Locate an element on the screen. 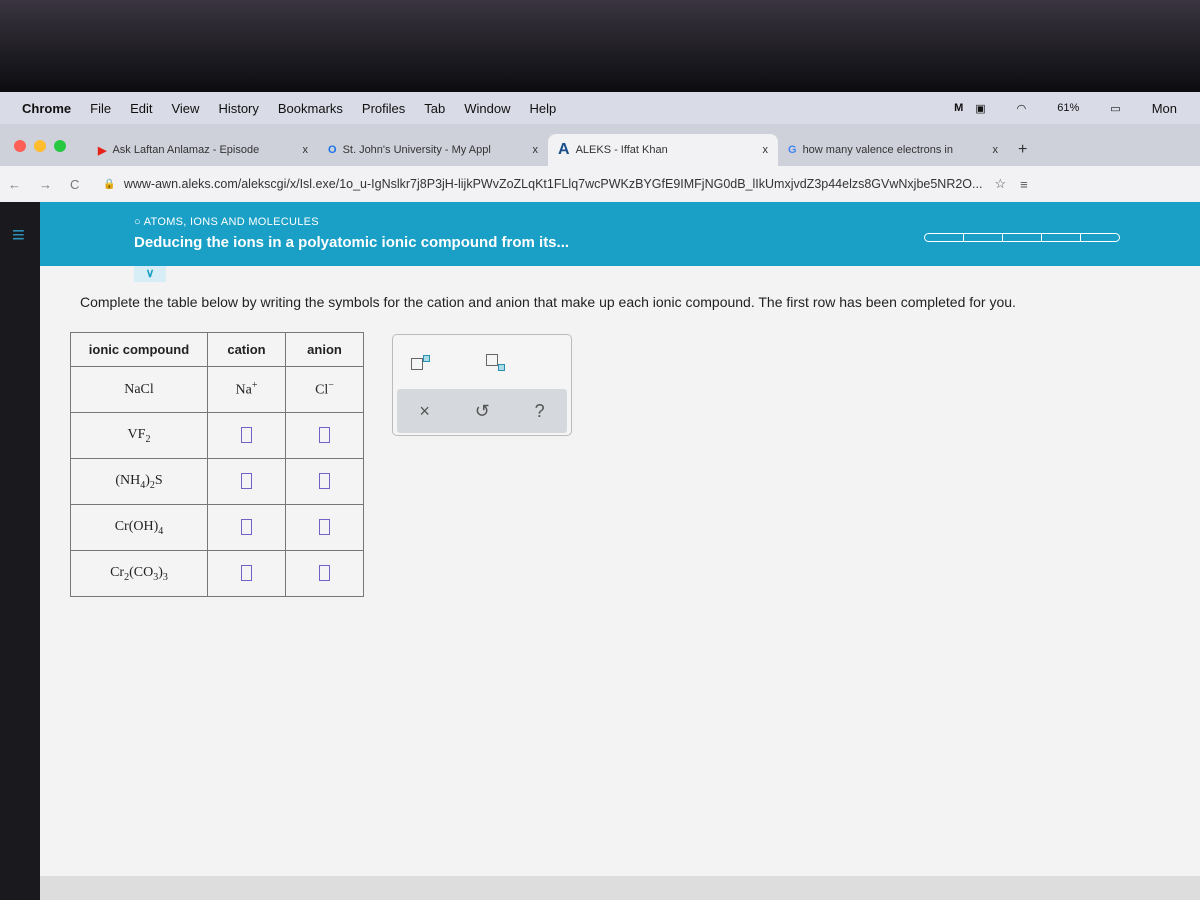  compound: VF2 is located at coordinates (139, 435).